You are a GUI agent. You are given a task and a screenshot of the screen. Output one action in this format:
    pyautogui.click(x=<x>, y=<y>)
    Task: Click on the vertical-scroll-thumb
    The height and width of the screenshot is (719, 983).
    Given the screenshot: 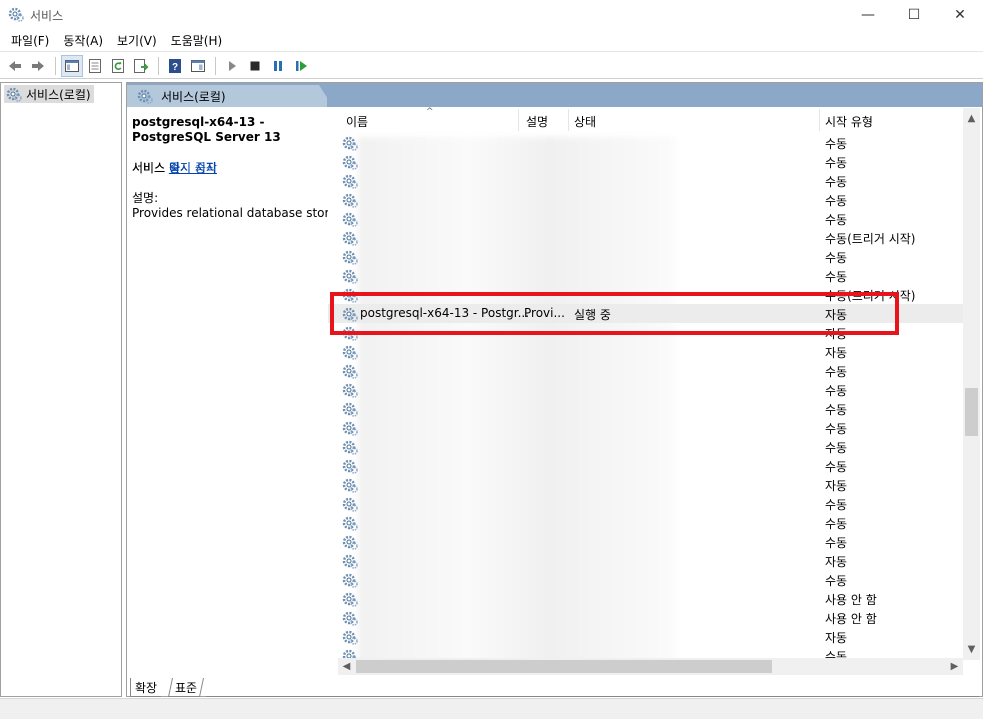 What is the action you would take?
    pyautogui.click(x=971, y=412)
    